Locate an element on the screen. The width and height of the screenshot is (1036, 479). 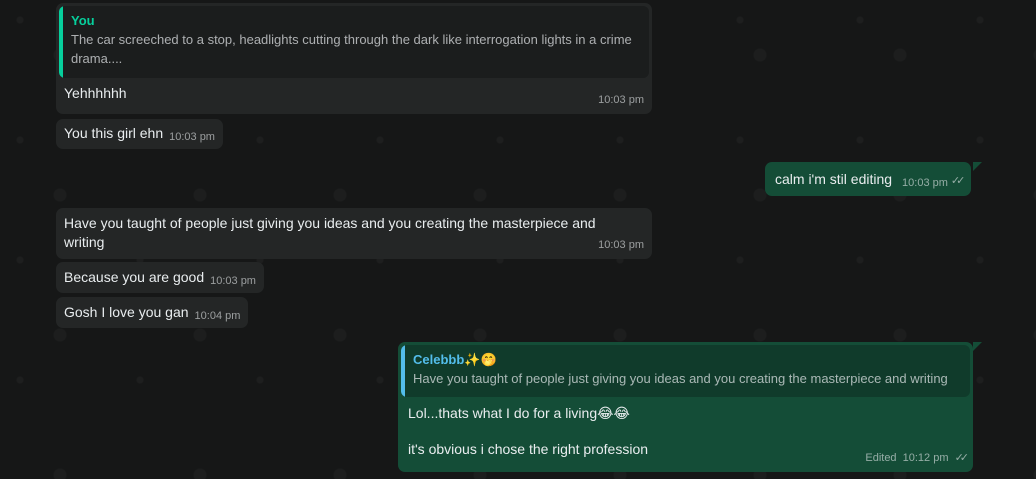
message-text: You this girl ehn is located at coordinates (114, 133).